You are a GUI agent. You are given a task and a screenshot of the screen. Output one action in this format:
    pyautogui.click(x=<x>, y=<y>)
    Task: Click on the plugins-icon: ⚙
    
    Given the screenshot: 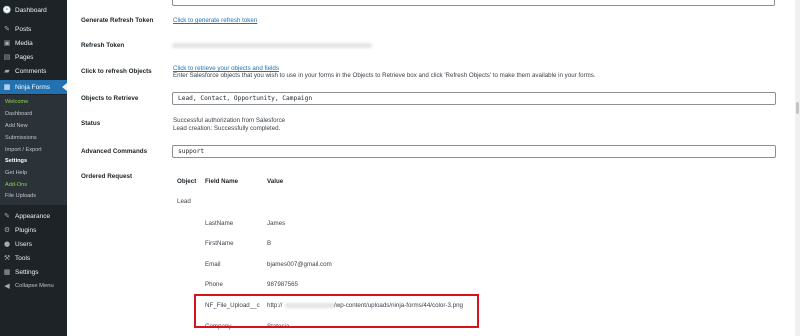 What is the action you would take?
    pyautogui.click(x=7, y=230)
    